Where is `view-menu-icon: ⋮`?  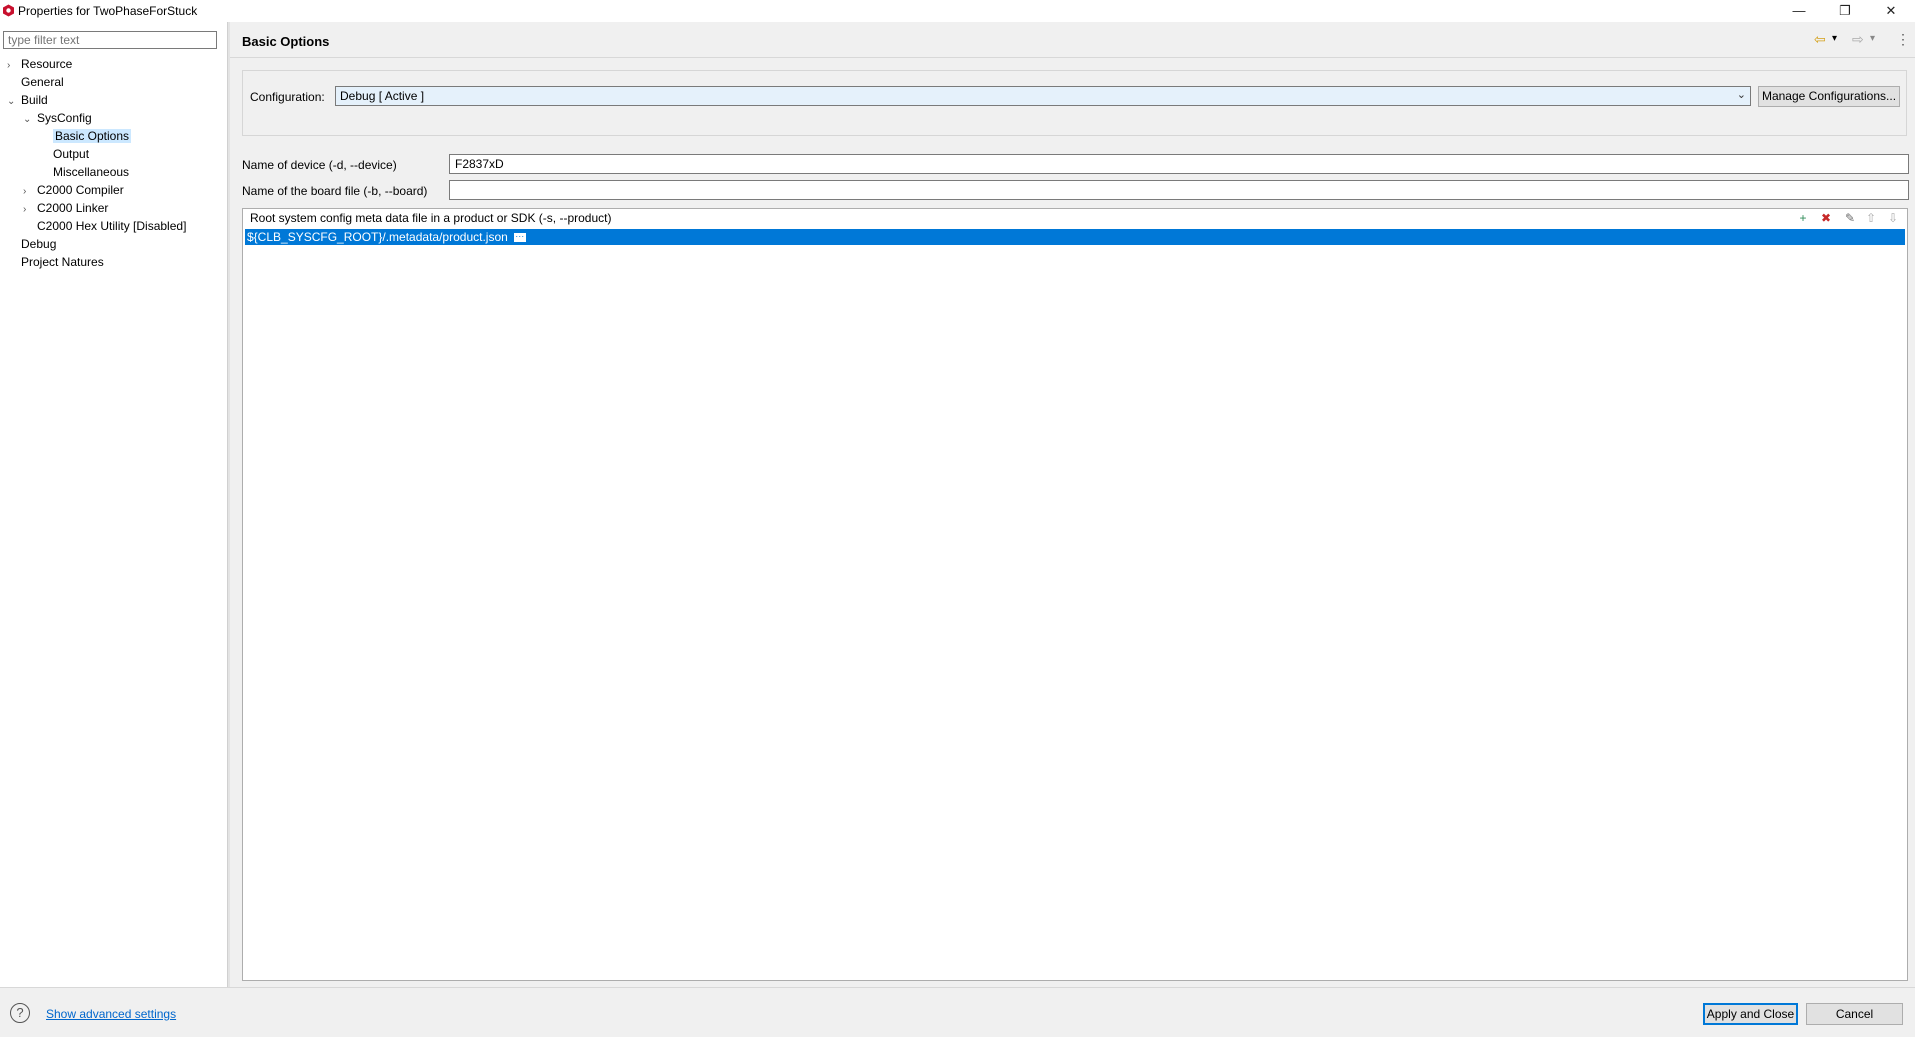
view-menu-icon: ⋮ is located at coordinates (1903, 39).